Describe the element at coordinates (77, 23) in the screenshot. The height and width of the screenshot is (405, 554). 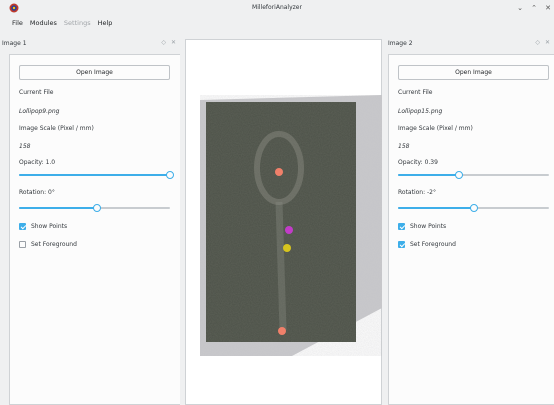
I see `menu-settings: Settings` at that location.